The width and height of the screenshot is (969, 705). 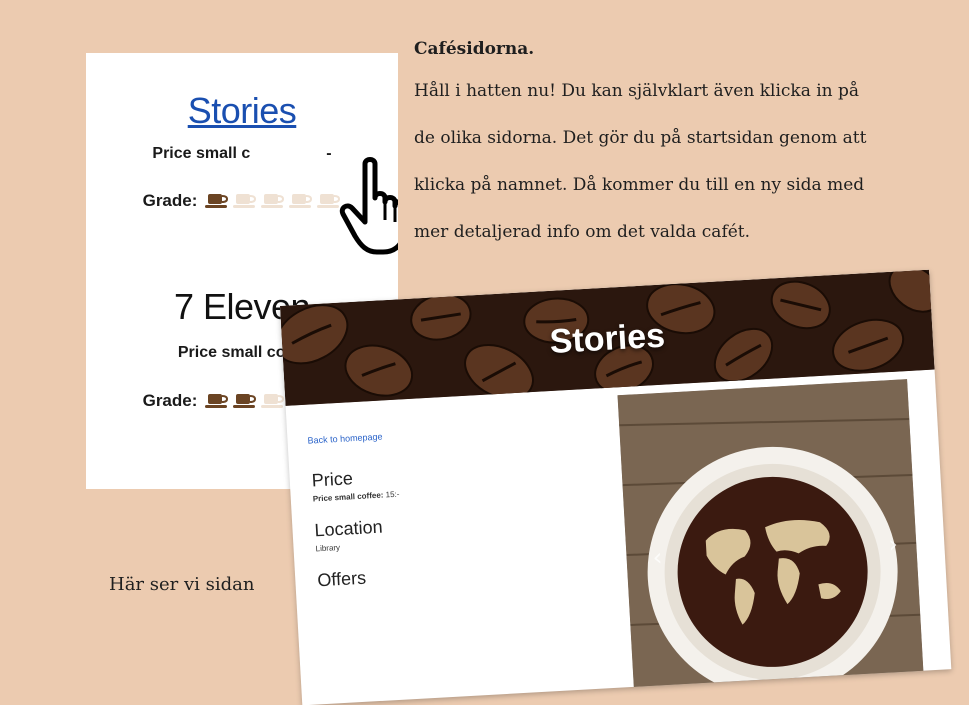 I want to click on location-heading: Location, so click(x=349, y=528).